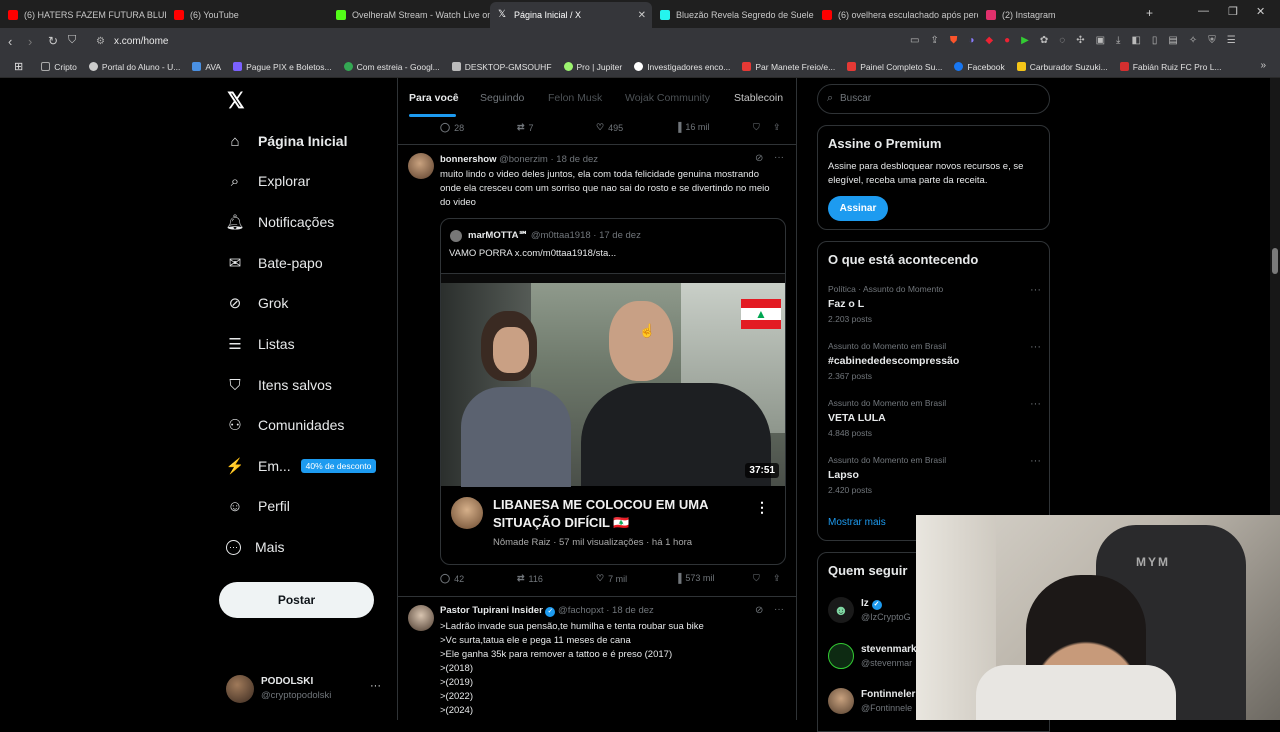  What do you see at coordinates (302, 689) in the screenshot?
I see `account-switcher: PODOLSKI @cryptopodolski ···` at bounding box center [302, 689].